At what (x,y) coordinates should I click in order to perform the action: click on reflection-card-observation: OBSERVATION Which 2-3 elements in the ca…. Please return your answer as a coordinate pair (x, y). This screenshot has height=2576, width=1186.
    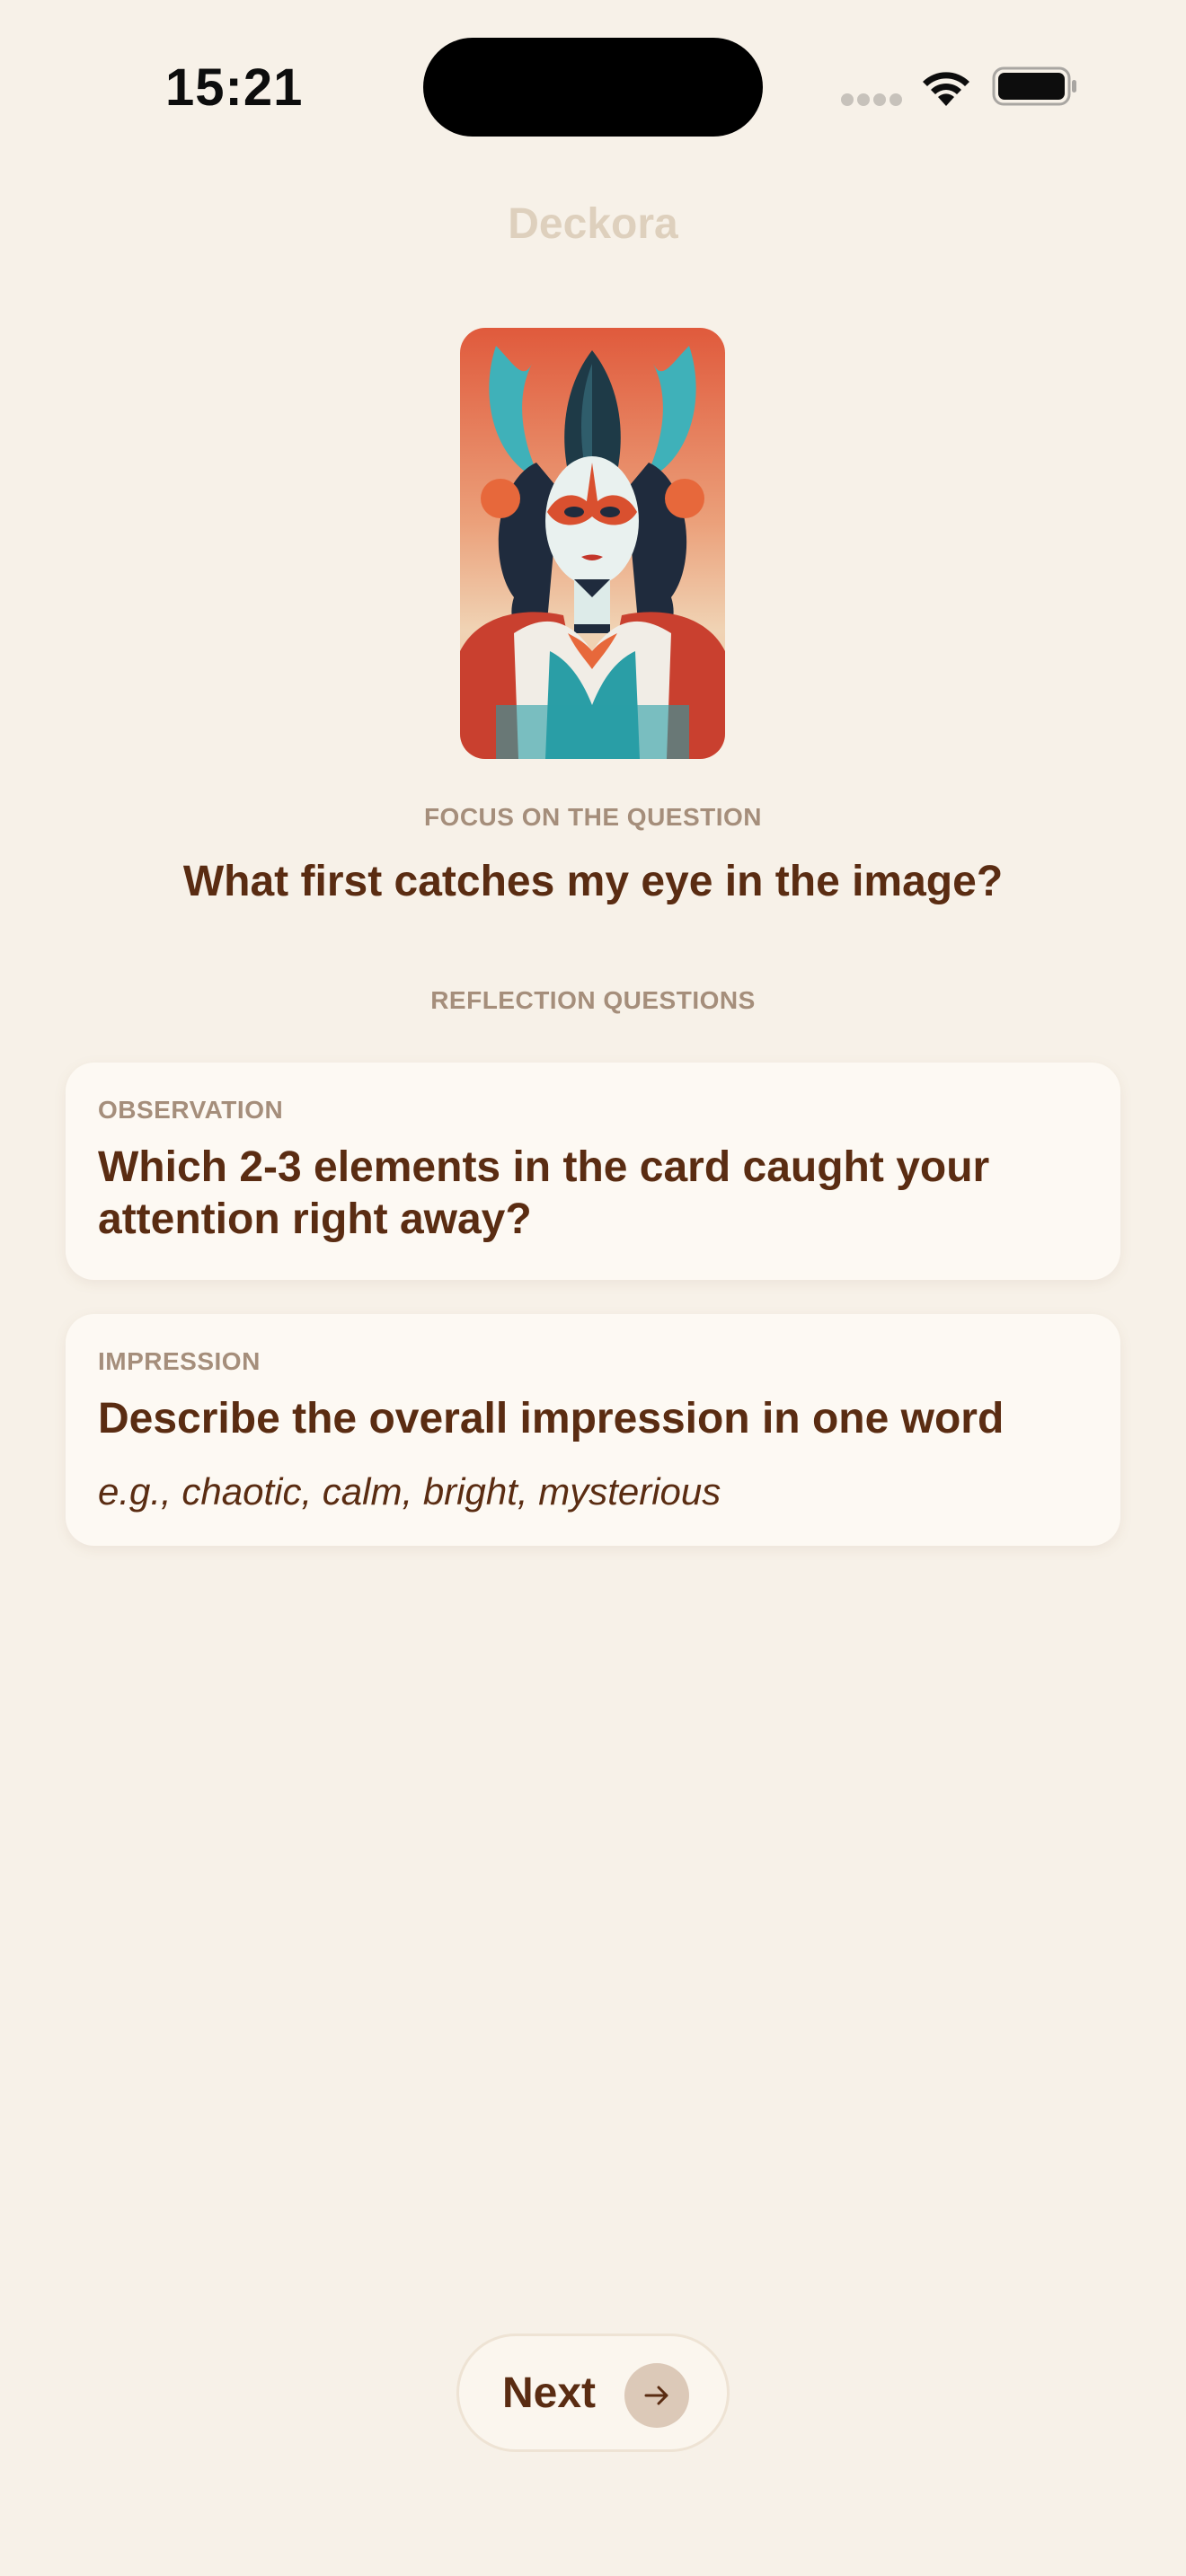
    Looking at the image, I should click on (593, 1171).